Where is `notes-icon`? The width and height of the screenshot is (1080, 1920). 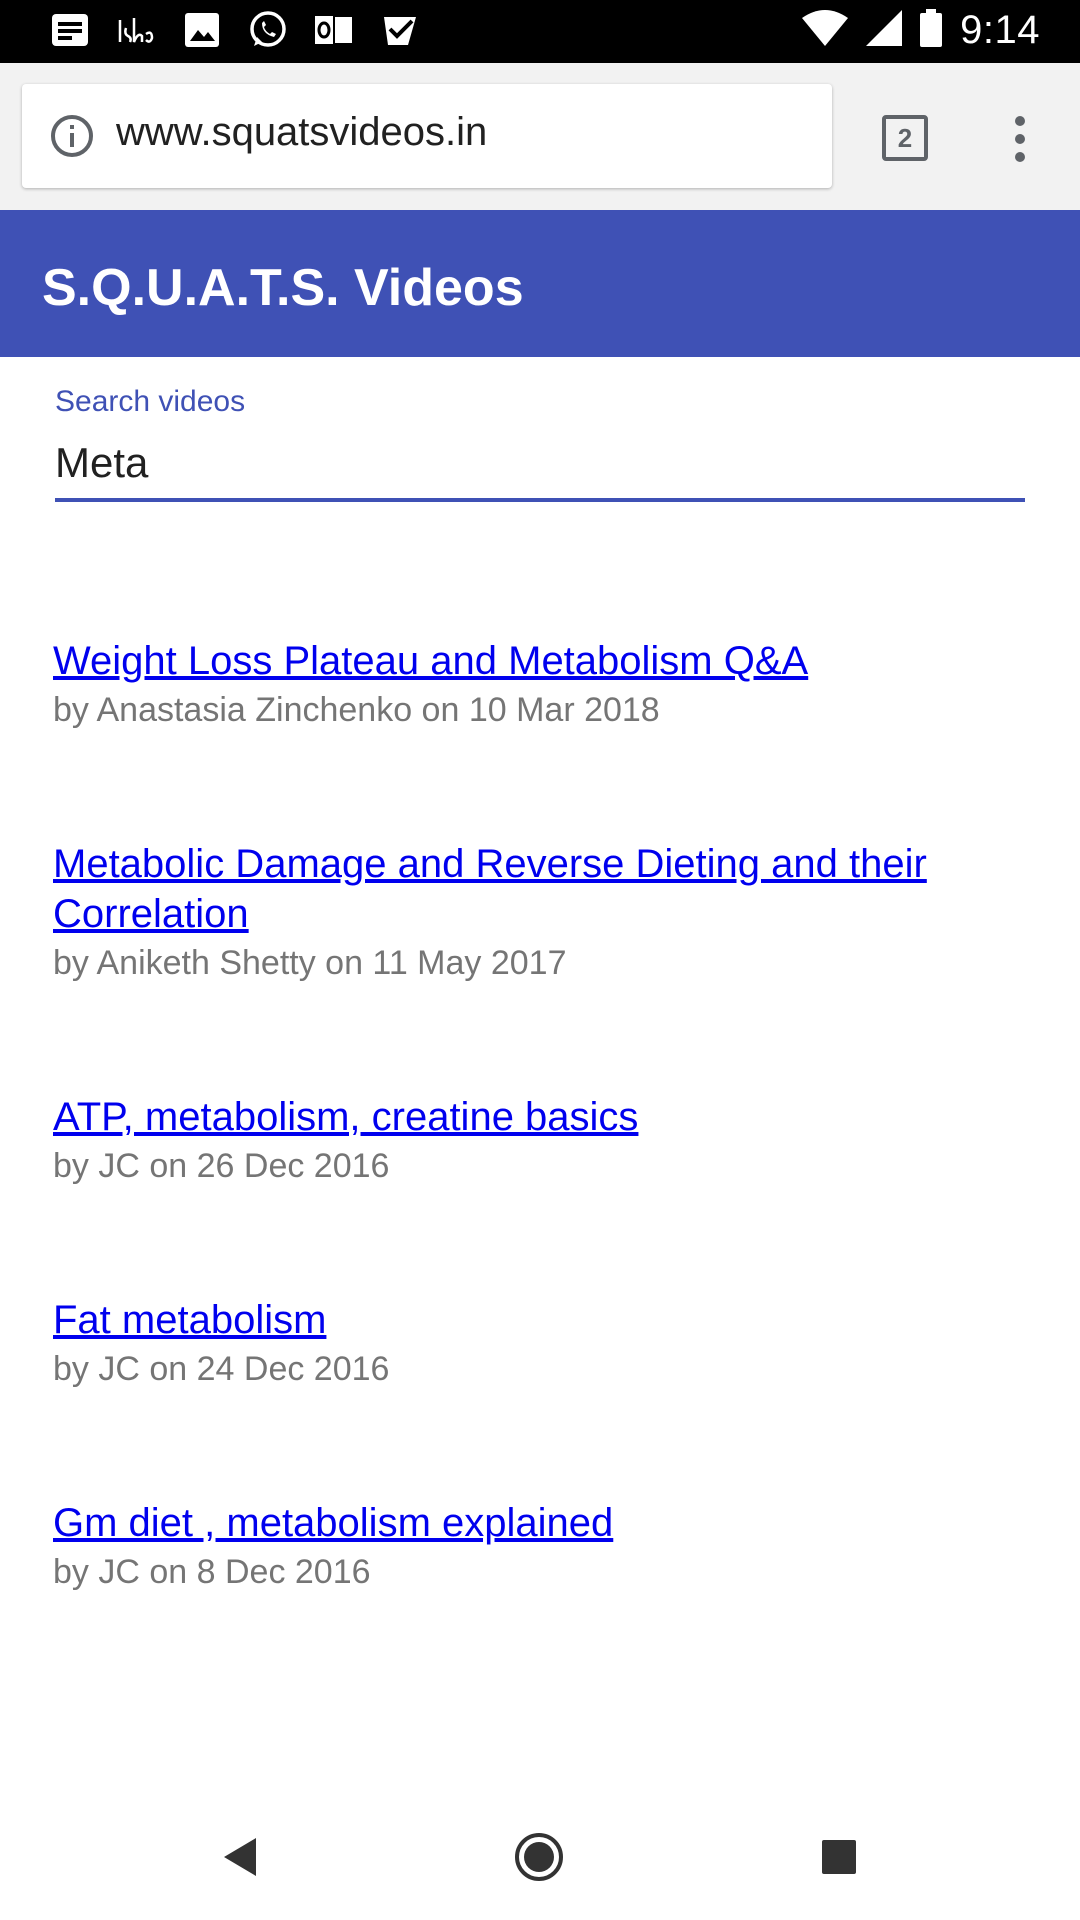
notes-icon is located at coordinates (70, 30).